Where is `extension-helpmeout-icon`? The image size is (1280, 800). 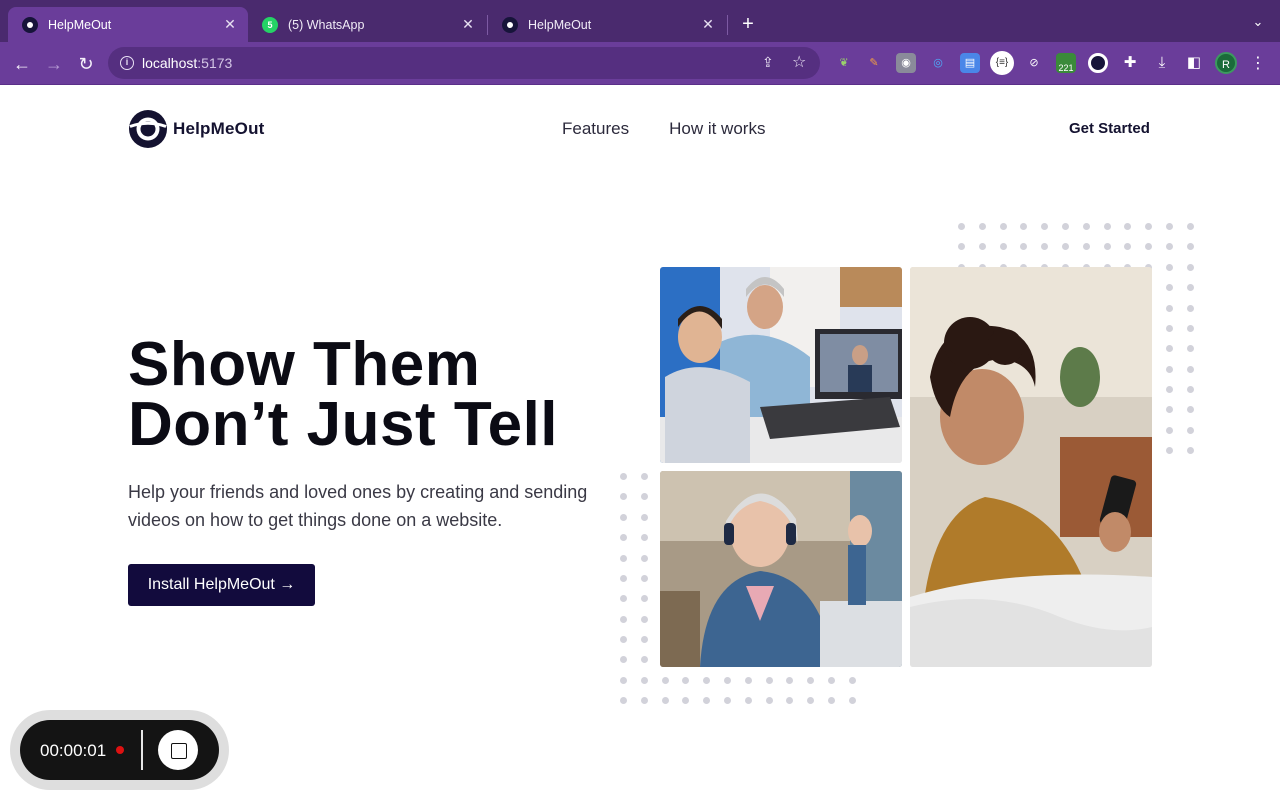 extension-helpmeout-icon is located at coordinates (1098, 63).